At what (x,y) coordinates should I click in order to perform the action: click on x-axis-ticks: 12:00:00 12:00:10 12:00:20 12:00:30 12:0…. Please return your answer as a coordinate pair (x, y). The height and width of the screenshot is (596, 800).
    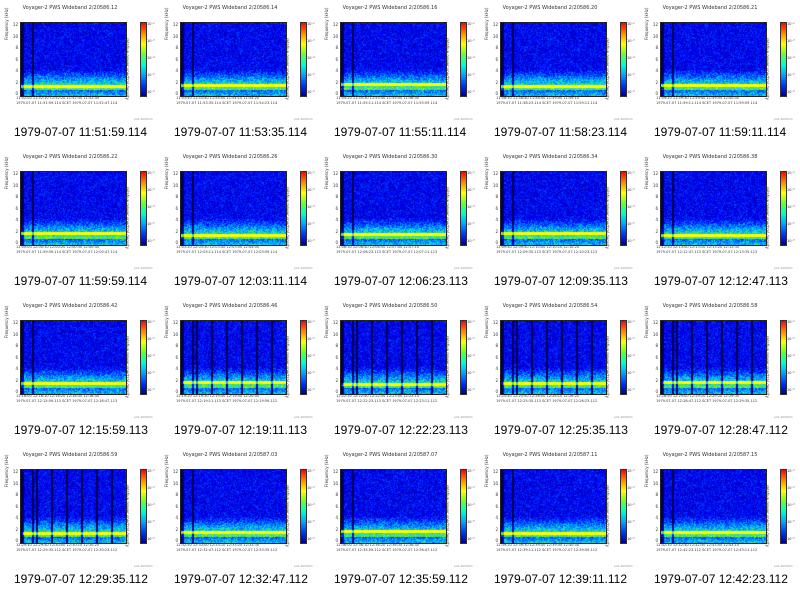
    Looking at the image, I should click on (58, 247).